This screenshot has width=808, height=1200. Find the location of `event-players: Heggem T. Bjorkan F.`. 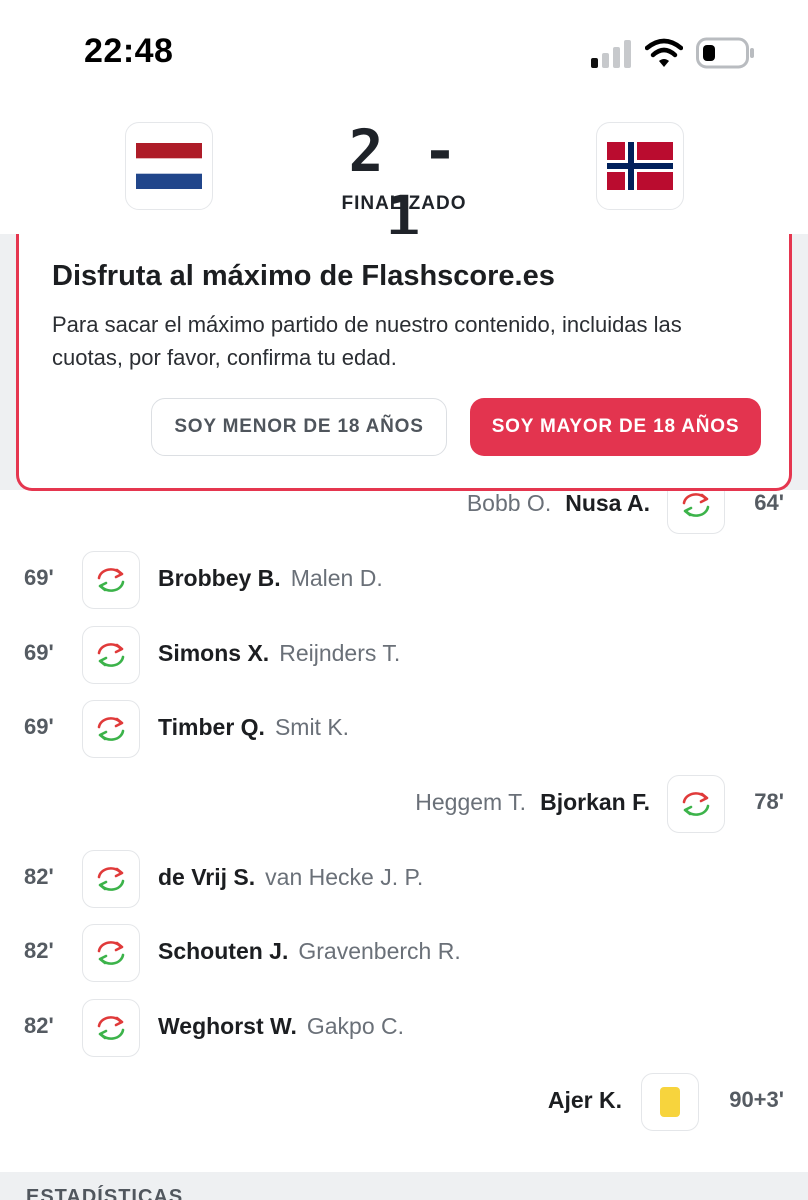

event-players: Heggem T. Bjorkan F. is located at coordinates (532, 802).